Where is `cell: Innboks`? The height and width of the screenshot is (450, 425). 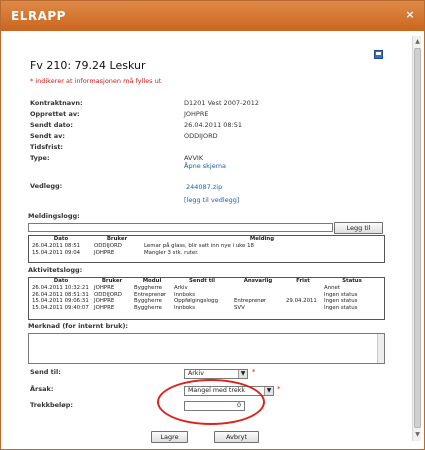 cell: Innboks is located at coordinates (185, 307).